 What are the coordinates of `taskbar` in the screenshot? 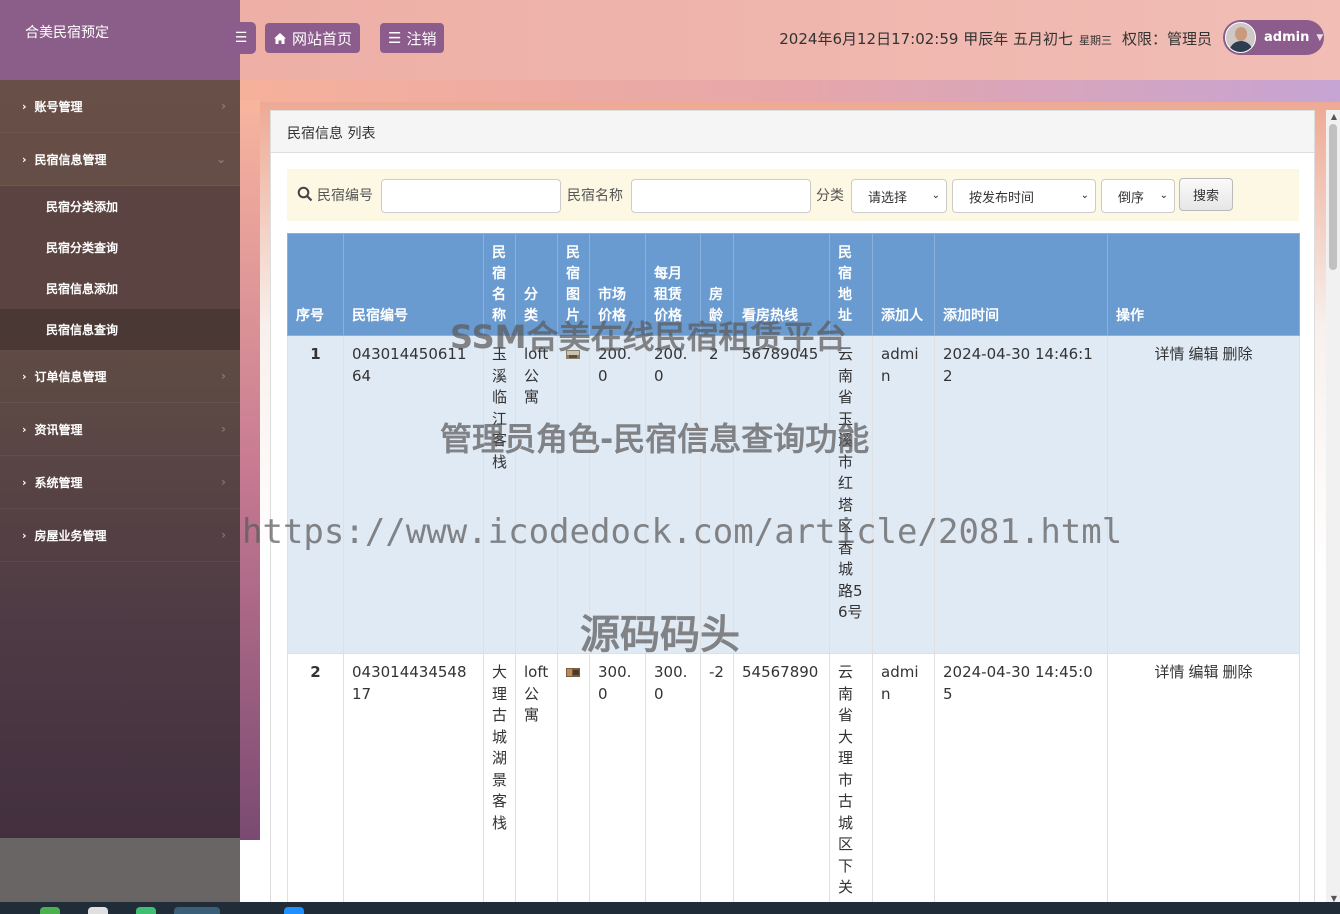 It's located at (670, 908).